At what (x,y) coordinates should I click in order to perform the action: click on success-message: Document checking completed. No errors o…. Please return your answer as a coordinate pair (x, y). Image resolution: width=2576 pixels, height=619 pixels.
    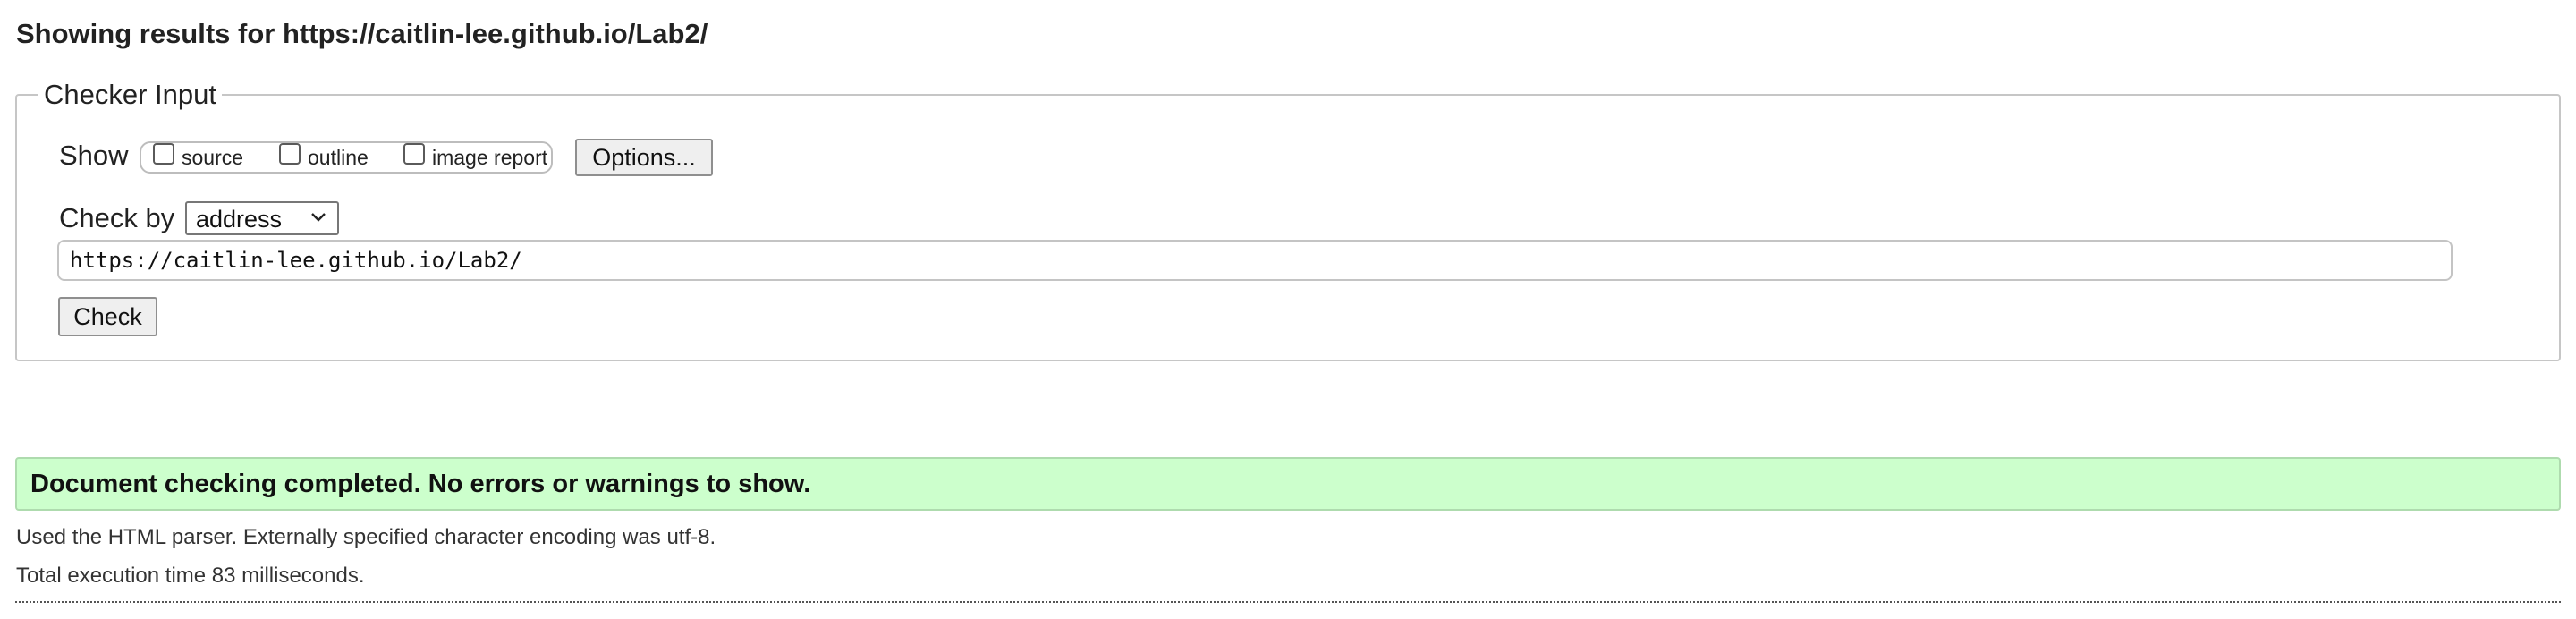
    Looking at the image, I should click on (1288, 484).